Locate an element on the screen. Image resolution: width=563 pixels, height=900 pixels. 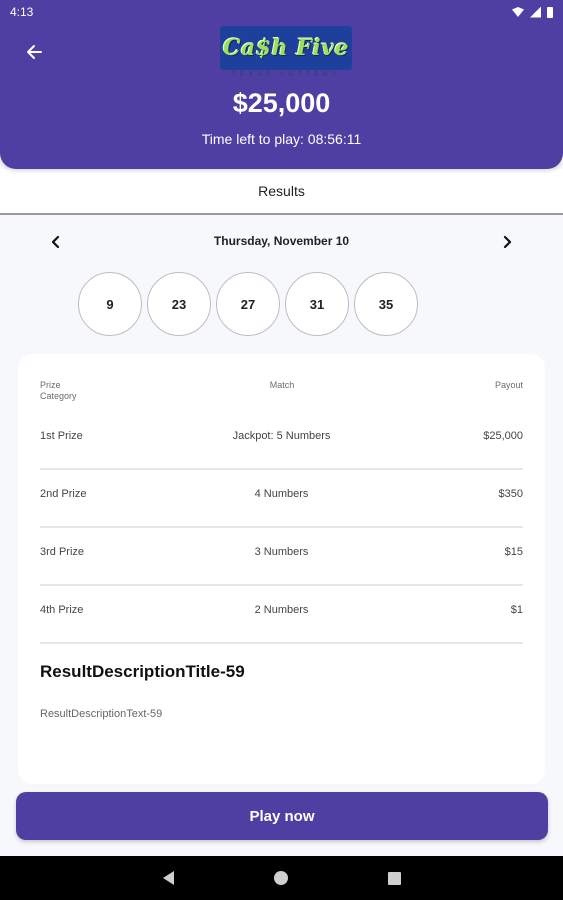
number-ball: 27 is located at coordinates (248, 304).